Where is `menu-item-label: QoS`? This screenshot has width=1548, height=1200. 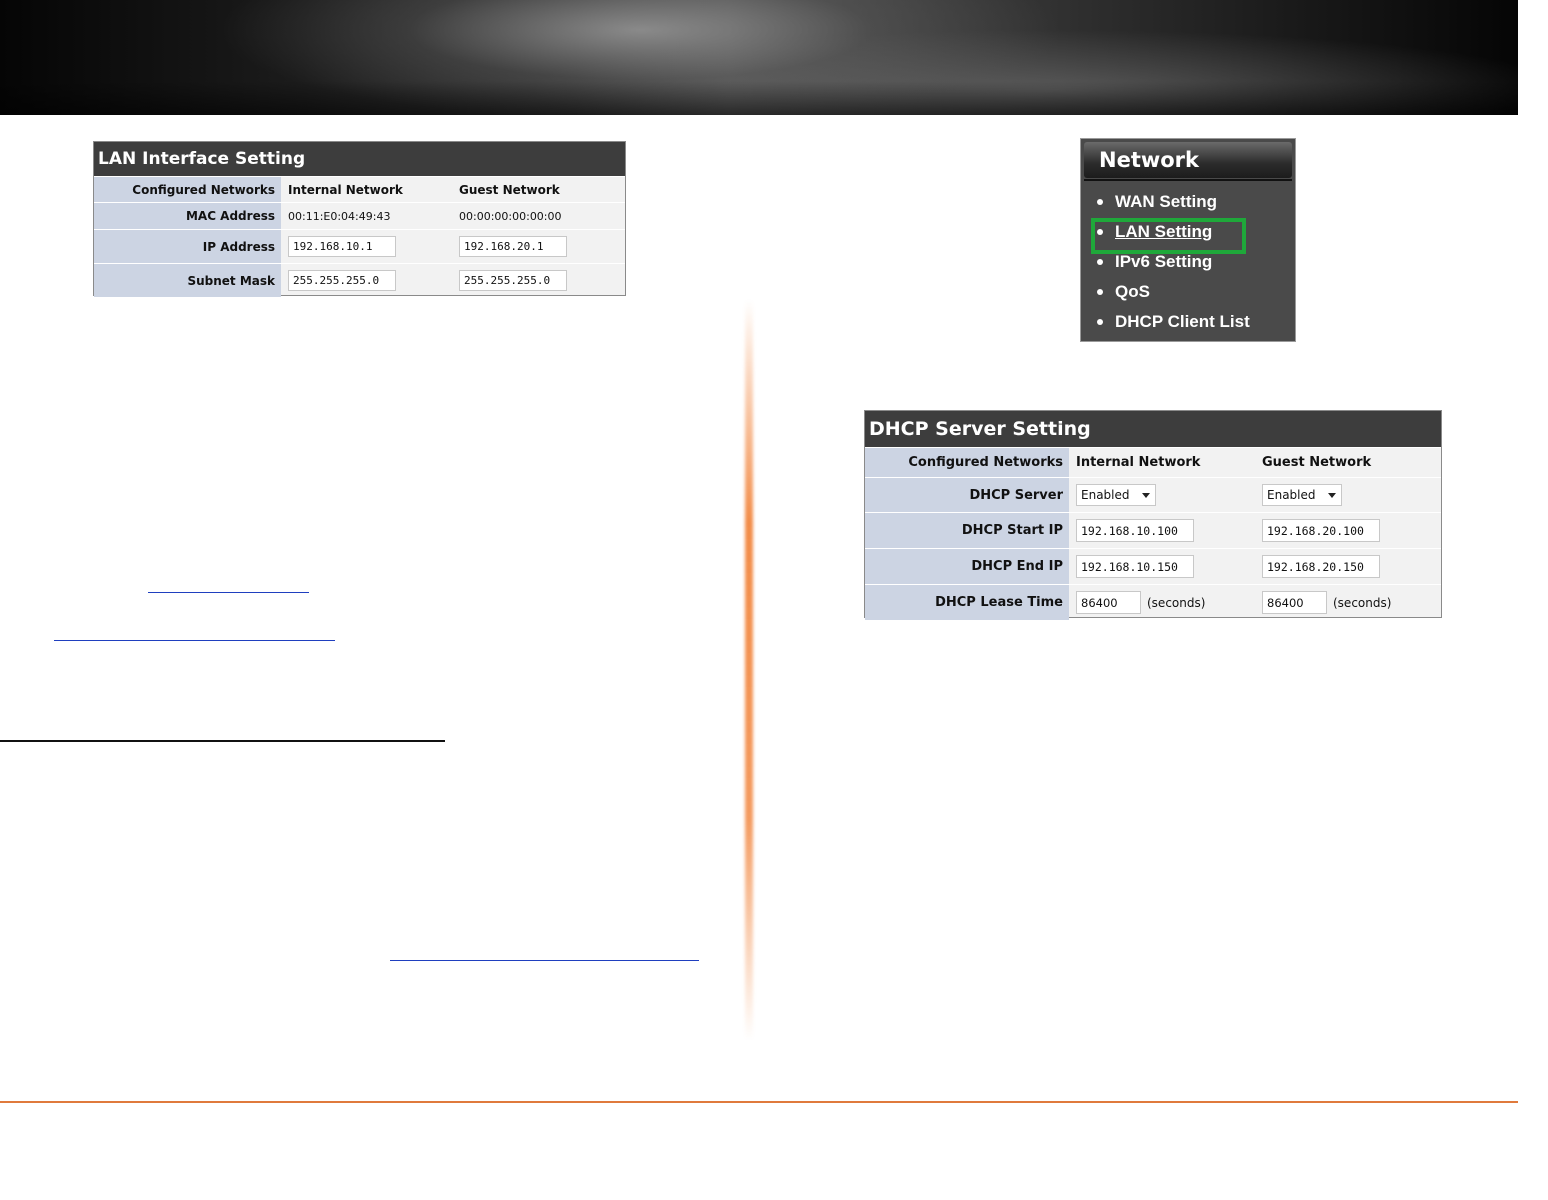 menu-item-label: QoS is located at coordinates (1132, 291).